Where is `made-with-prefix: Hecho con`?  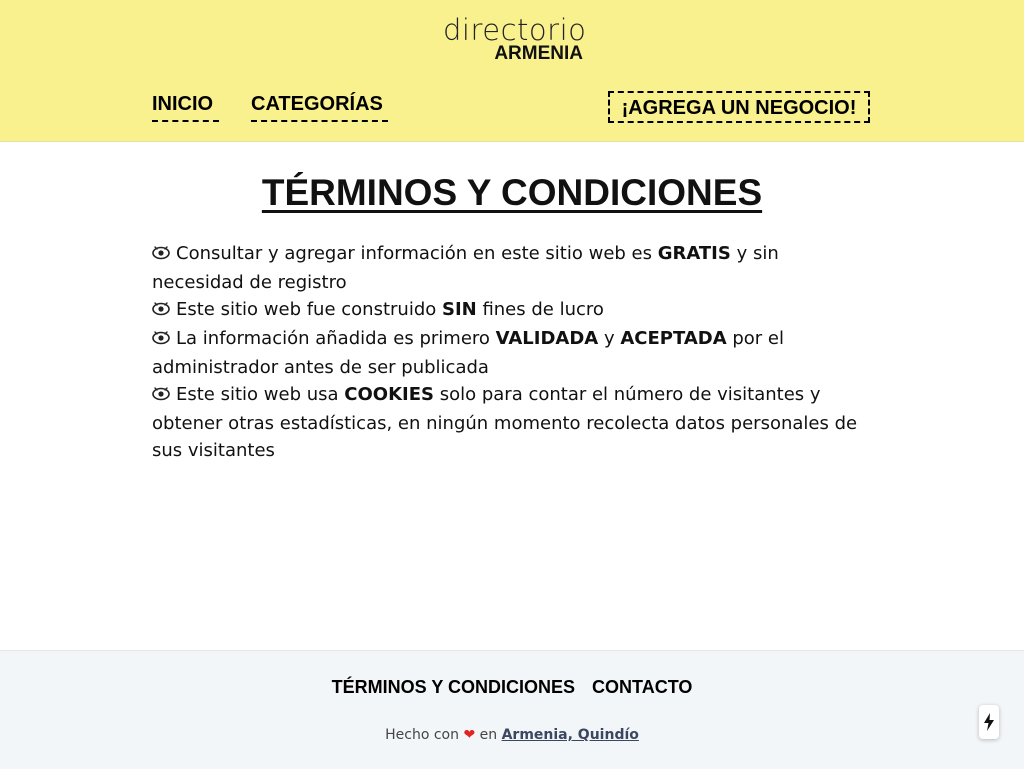 made-with-prefix: Hecho con is located at coordinates (422, 735).